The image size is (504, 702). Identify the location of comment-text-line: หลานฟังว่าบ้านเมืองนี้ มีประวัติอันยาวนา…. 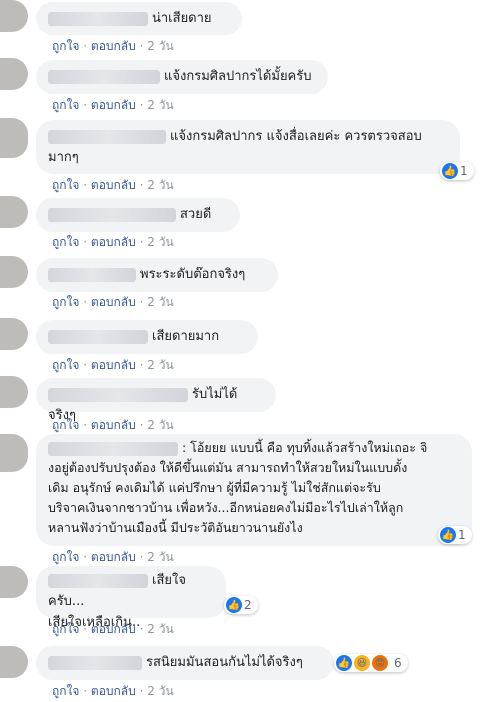
(175, 527).